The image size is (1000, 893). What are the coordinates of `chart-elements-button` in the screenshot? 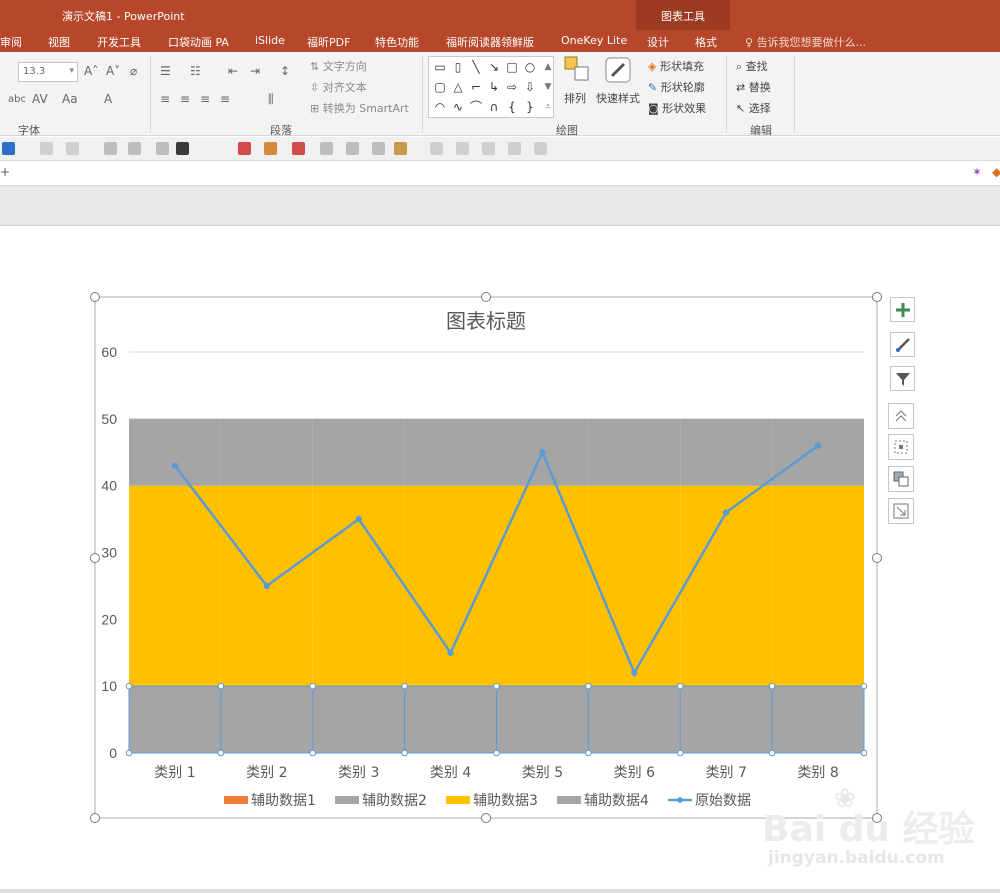 It's located at (902, 309).